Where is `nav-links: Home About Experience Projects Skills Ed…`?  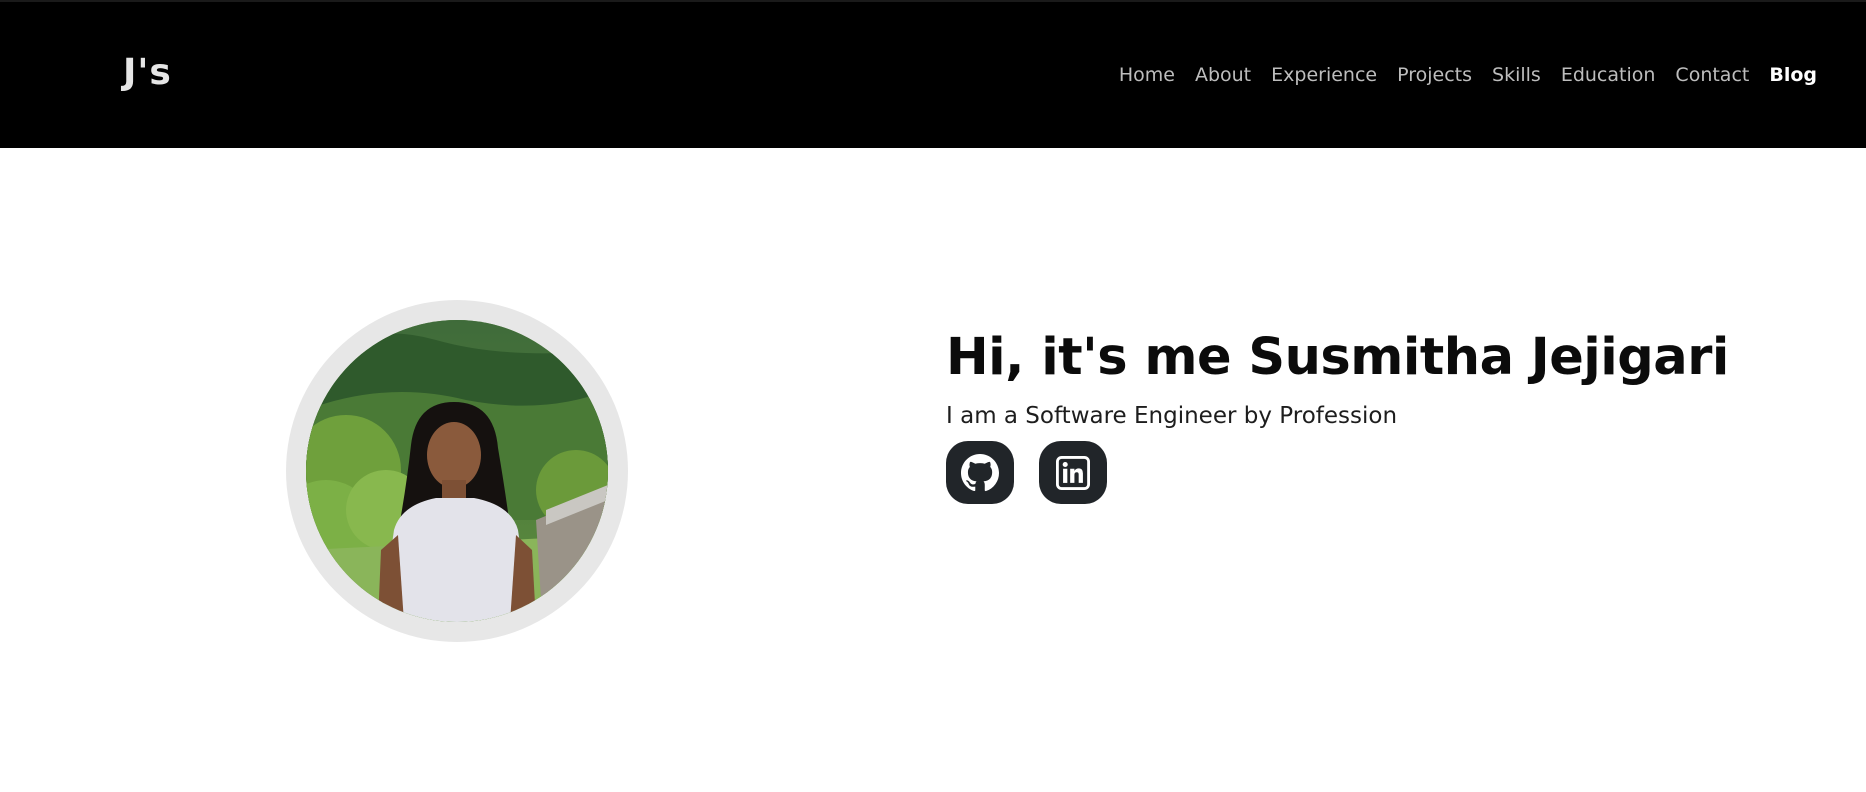 nav-links: Home About Experience Projects Skills Ed… is located at coordinates (1468, 75).